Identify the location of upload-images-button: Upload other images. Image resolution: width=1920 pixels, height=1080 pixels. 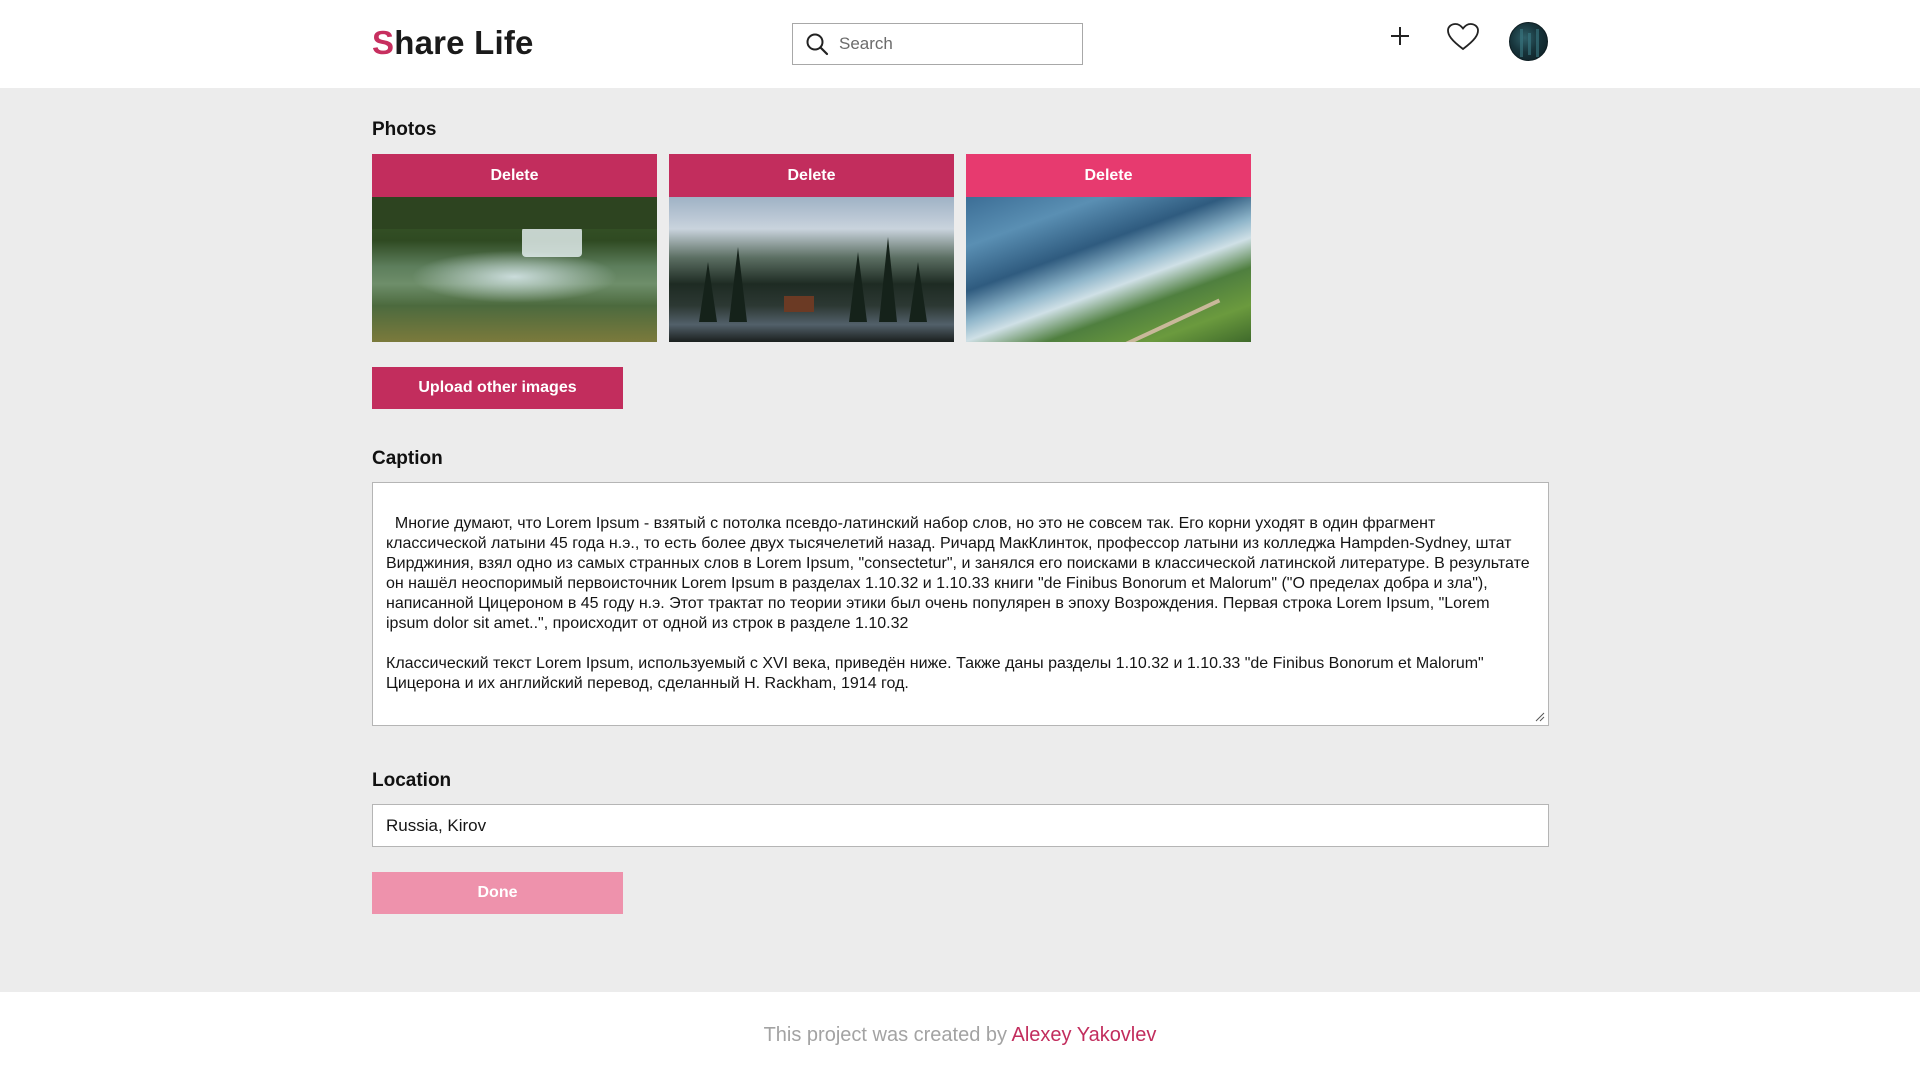
(497, 388).